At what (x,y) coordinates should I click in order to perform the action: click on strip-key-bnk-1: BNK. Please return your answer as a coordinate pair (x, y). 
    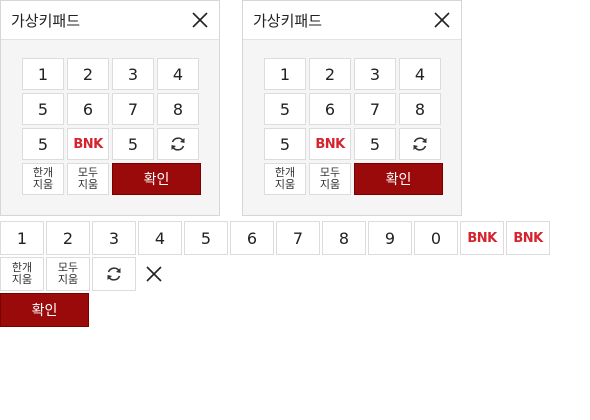
    Looking at the image, I should click on (482, 238).